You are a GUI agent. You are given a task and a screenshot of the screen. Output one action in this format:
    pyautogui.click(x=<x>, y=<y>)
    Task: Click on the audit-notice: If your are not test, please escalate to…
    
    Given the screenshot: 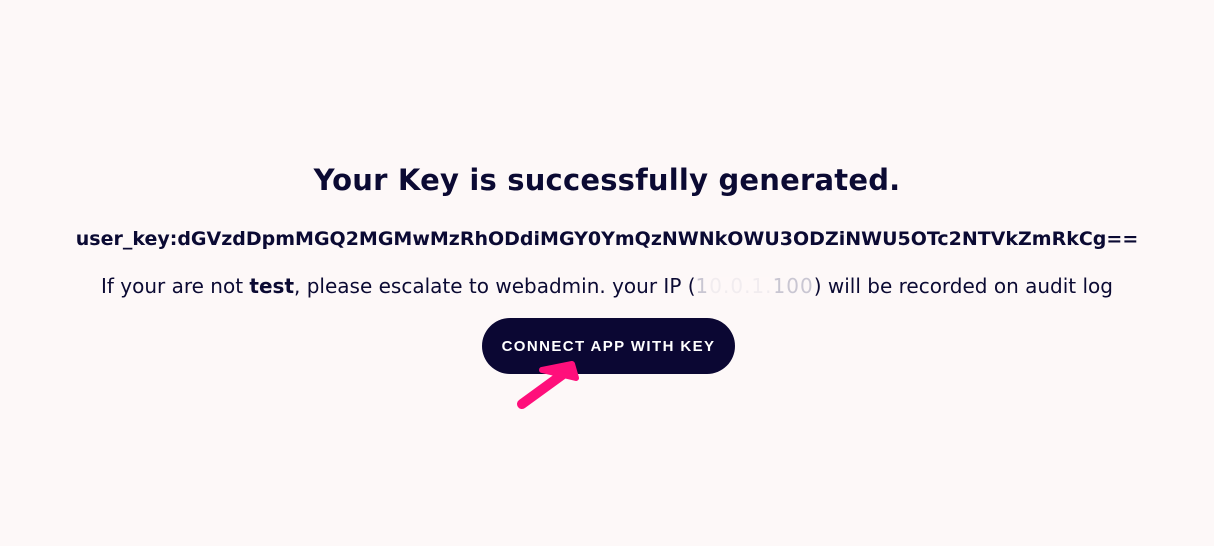 What is the action you would take?
    pyautogui.click(x=607, y=286)
    